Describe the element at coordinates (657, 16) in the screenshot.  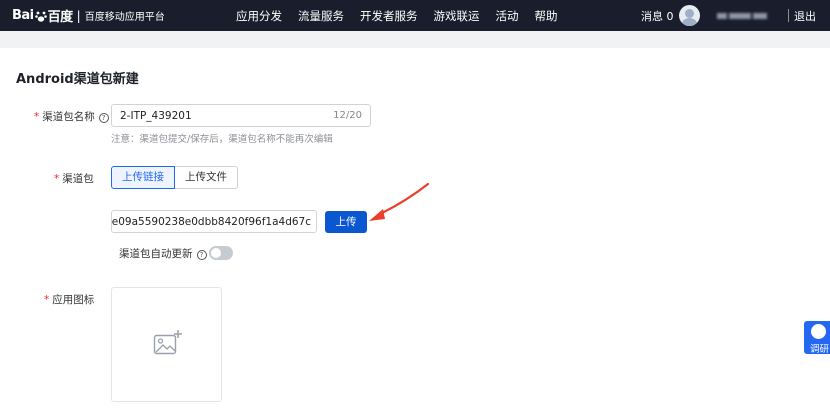
I see `messages-link: 消息 0` at that location.